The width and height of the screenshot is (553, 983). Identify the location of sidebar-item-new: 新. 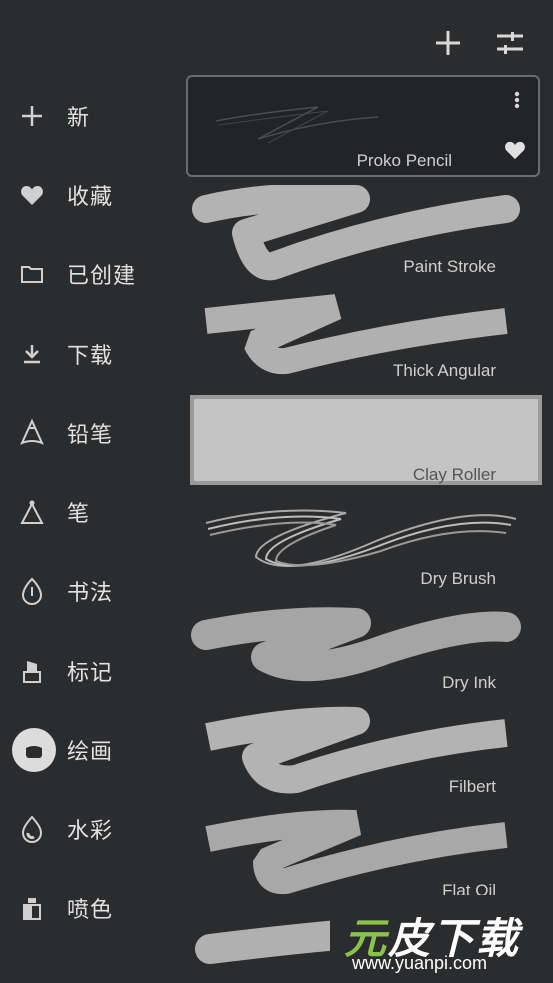
(90, 116).